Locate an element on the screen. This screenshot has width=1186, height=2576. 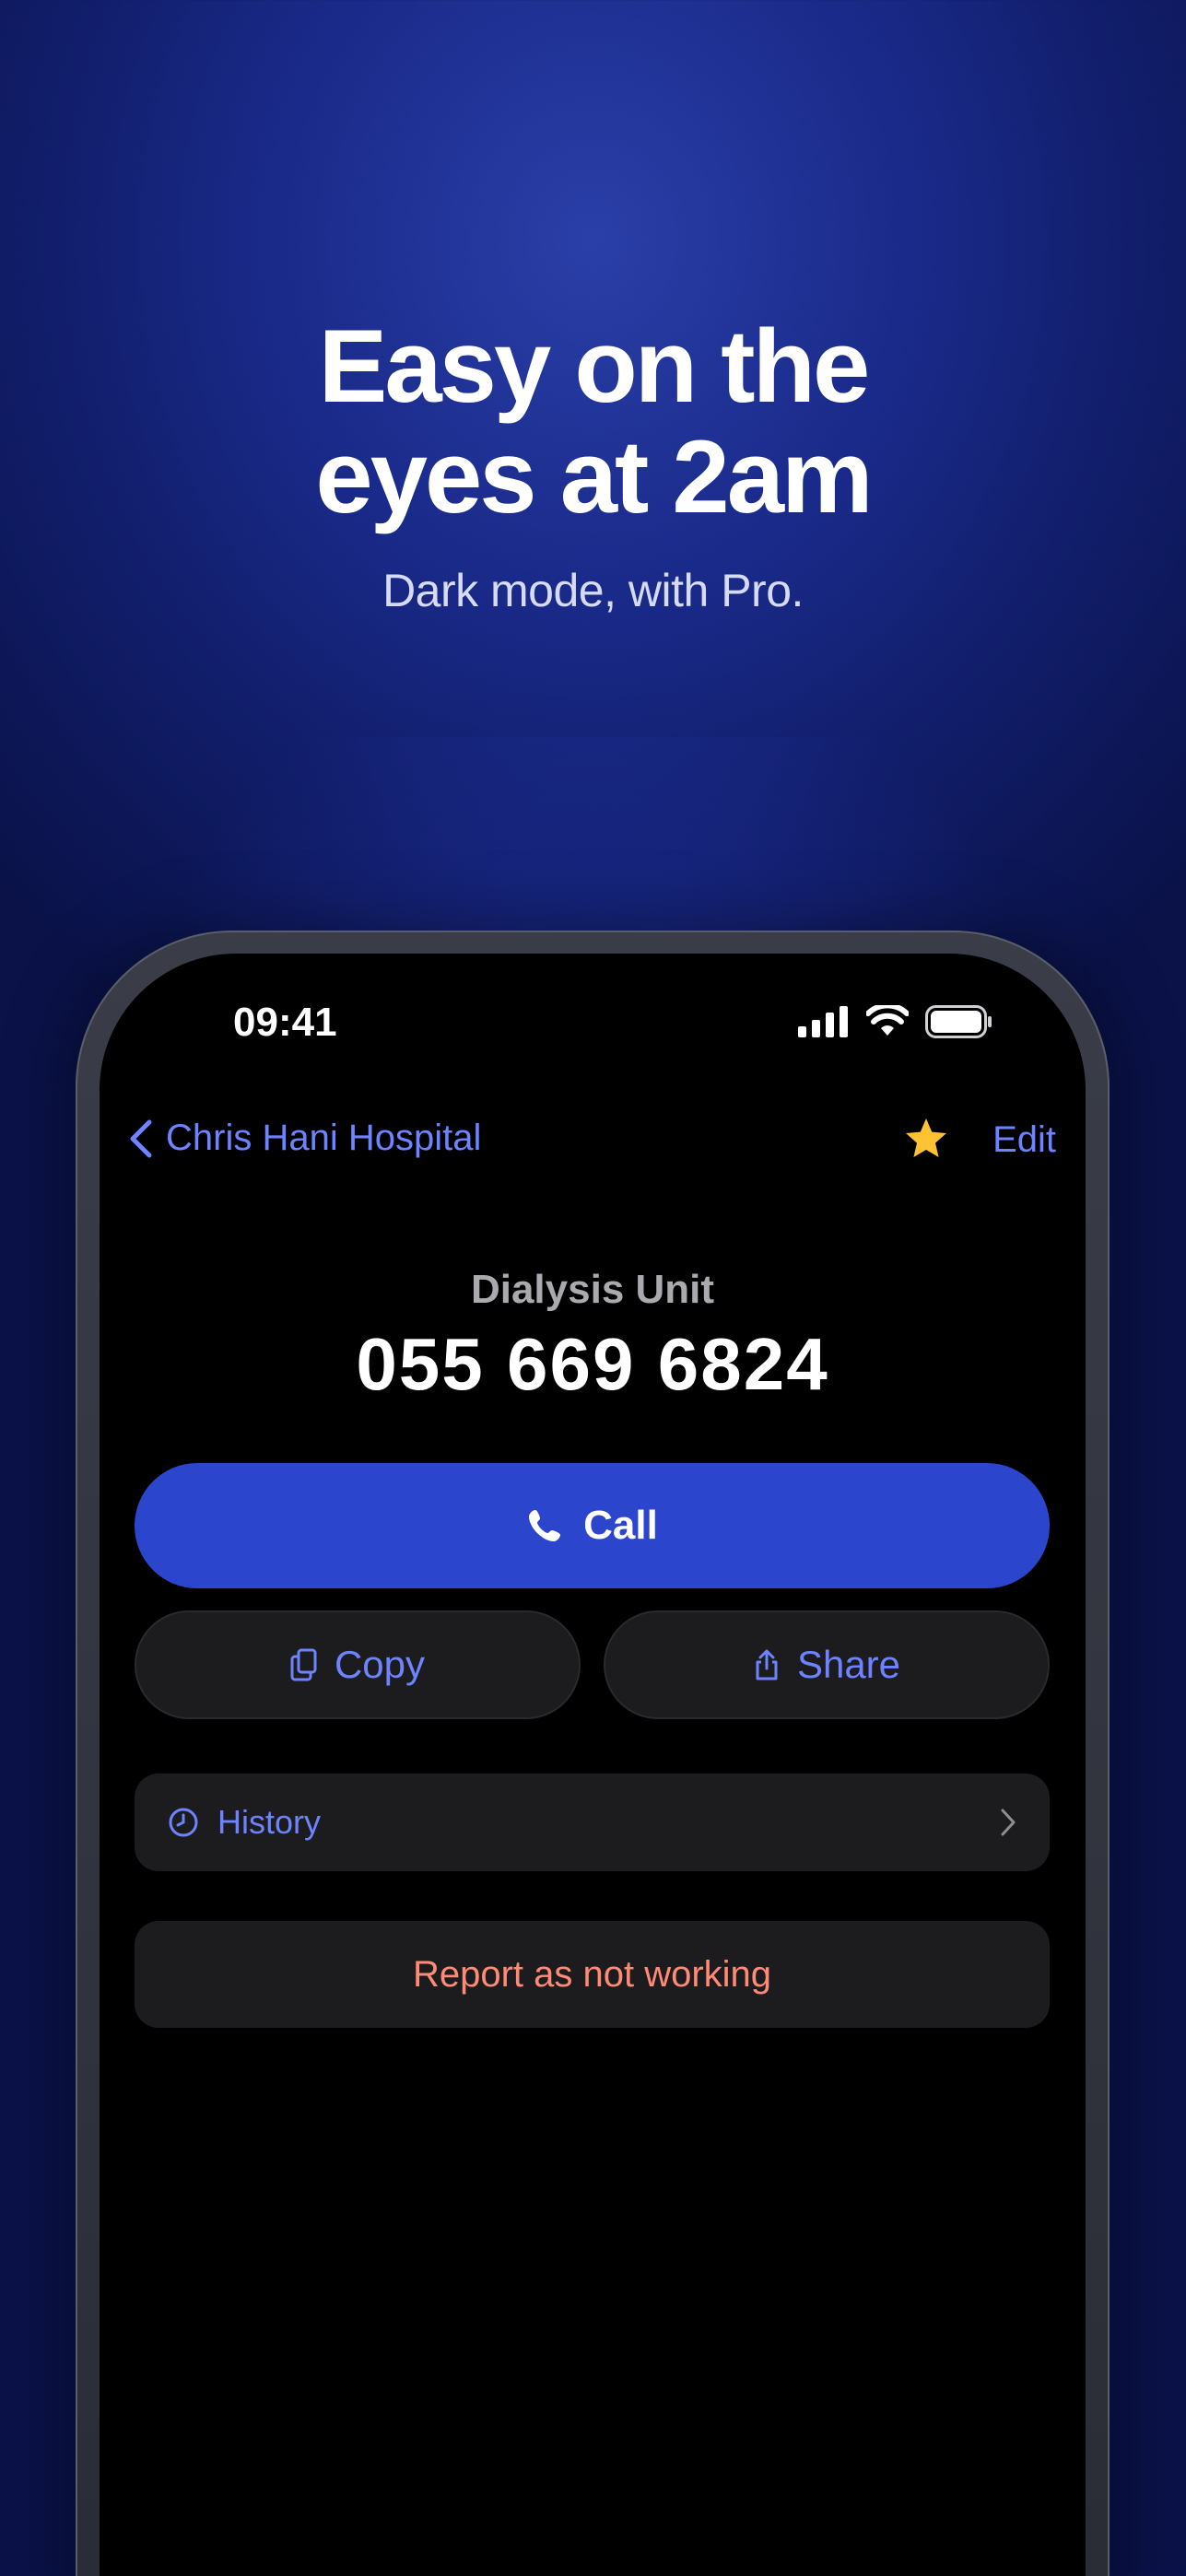
battery-icon is located at coordinates (958, 1022).